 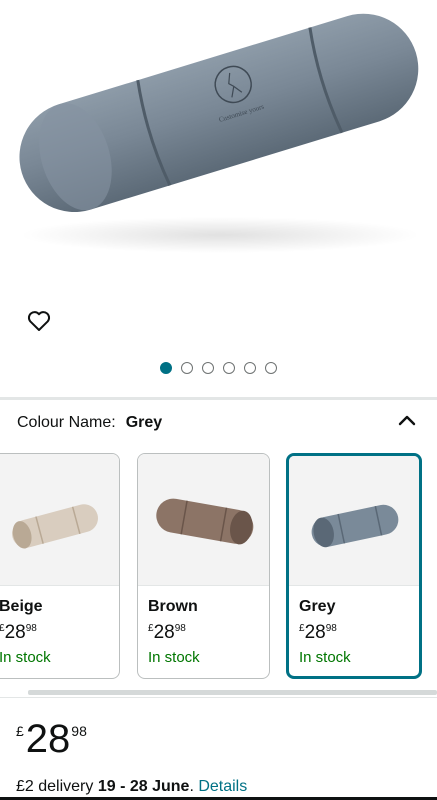 What do you see at coordinates (222, 786) in the screenshot?
I see `delivery-details-link: Details` at bounding box center [222, 786].